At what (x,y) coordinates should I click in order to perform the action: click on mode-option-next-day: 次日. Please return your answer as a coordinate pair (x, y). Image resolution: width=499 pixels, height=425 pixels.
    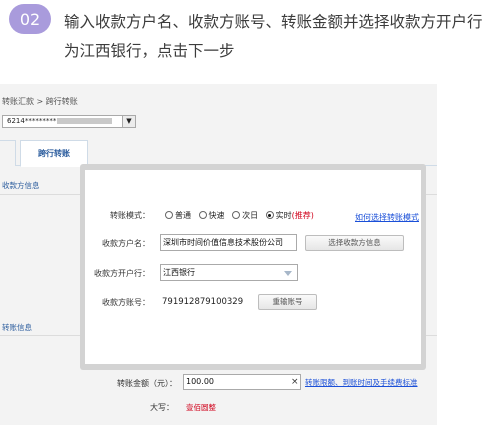
    Looking at the image, I should click on (245, 215).